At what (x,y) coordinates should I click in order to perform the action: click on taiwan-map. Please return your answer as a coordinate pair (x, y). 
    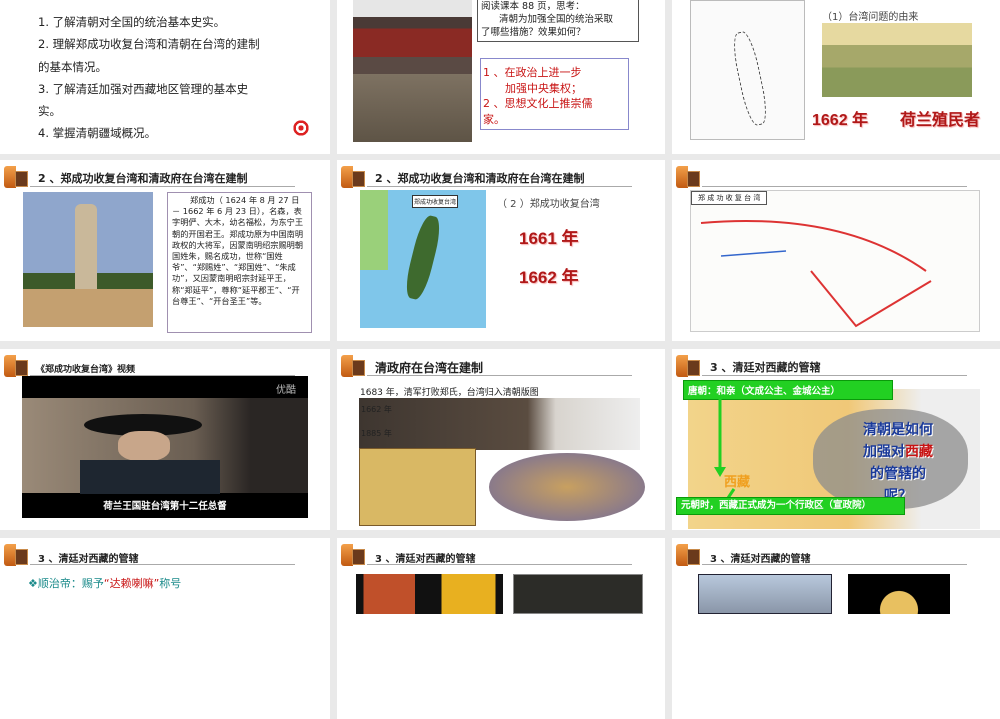
    Looking at the image, I should click on (747, 70).